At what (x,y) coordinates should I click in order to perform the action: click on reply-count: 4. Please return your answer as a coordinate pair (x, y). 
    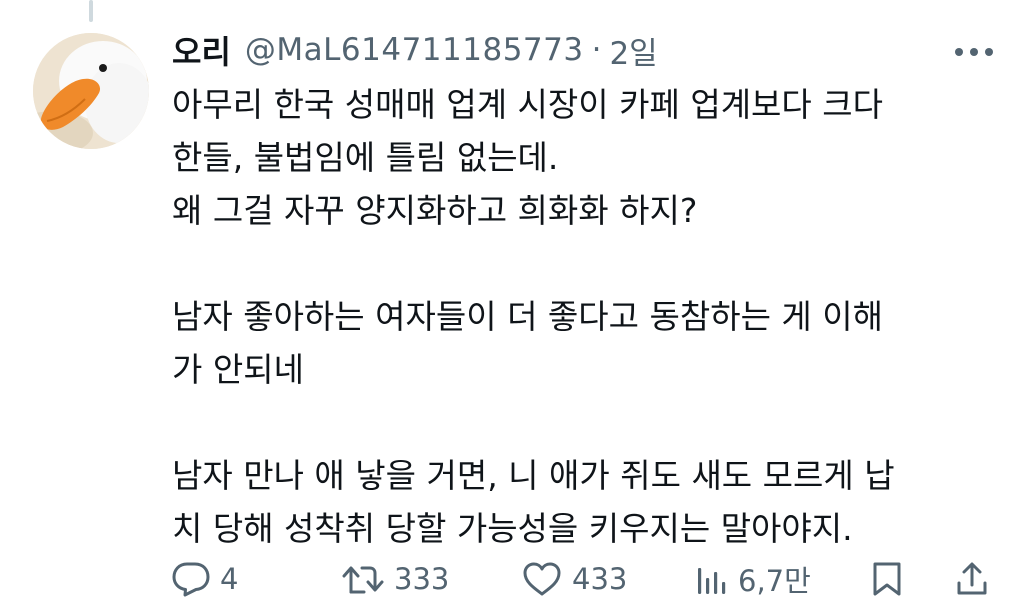
    Looking at the image, I should click on (229, 579).